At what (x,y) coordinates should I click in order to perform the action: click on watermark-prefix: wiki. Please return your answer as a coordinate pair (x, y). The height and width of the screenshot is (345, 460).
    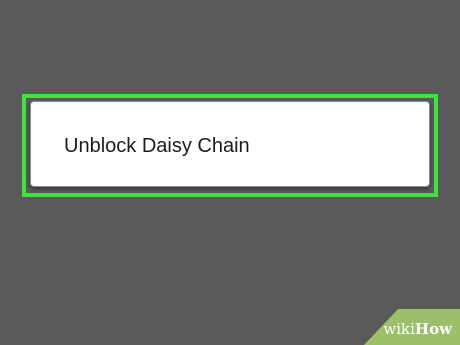
    Looking at the image, I should click on (399, 329).